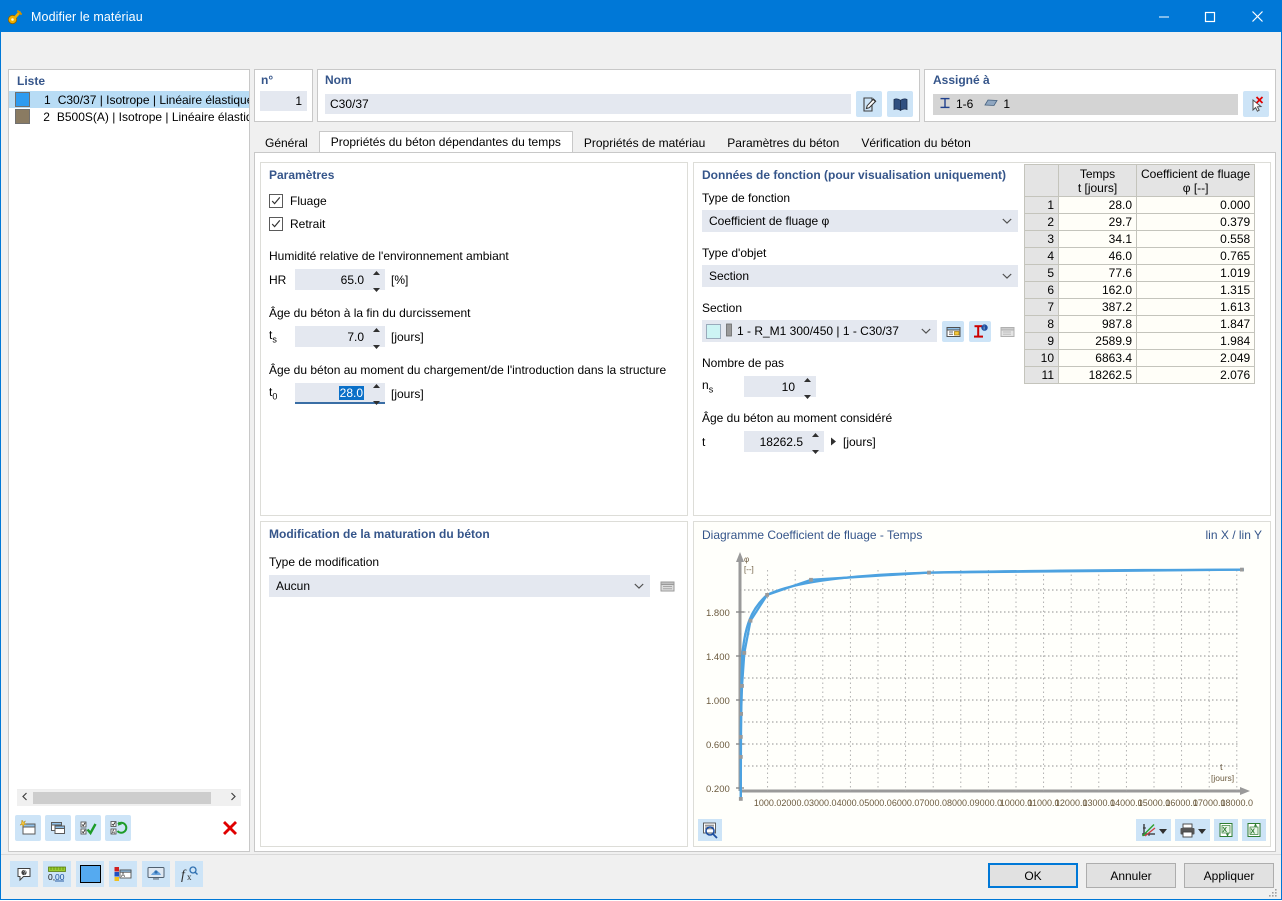  What do you see at coordinates (1033, 875) in the screenshot?
I see `ok-button: OK` at bounding box center [1033, 875].